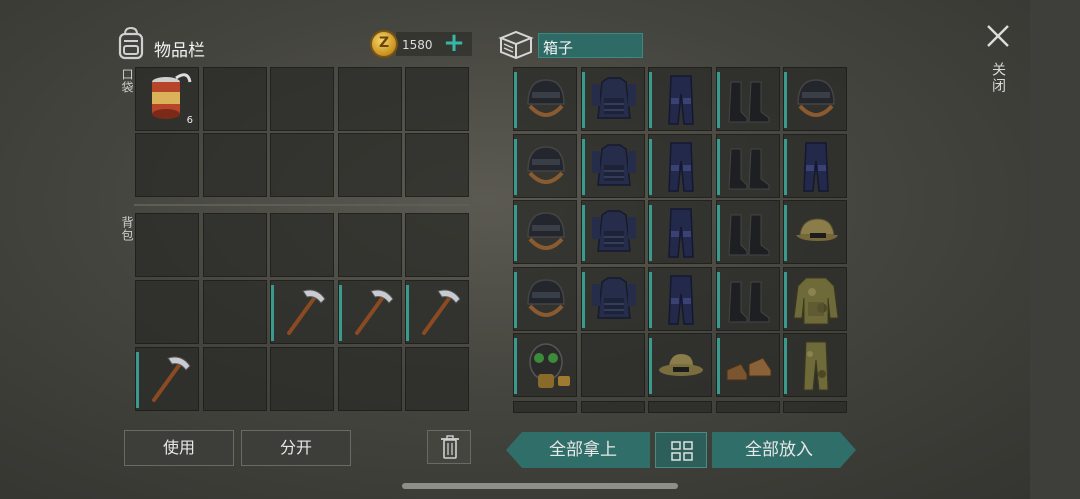 Image resolution: width=1080 pixels, height=499 pixels. What do you see at coordinates (189, 120) in the screenshot?
I see `item-quantity: 6` at bounding box center [189, 120].